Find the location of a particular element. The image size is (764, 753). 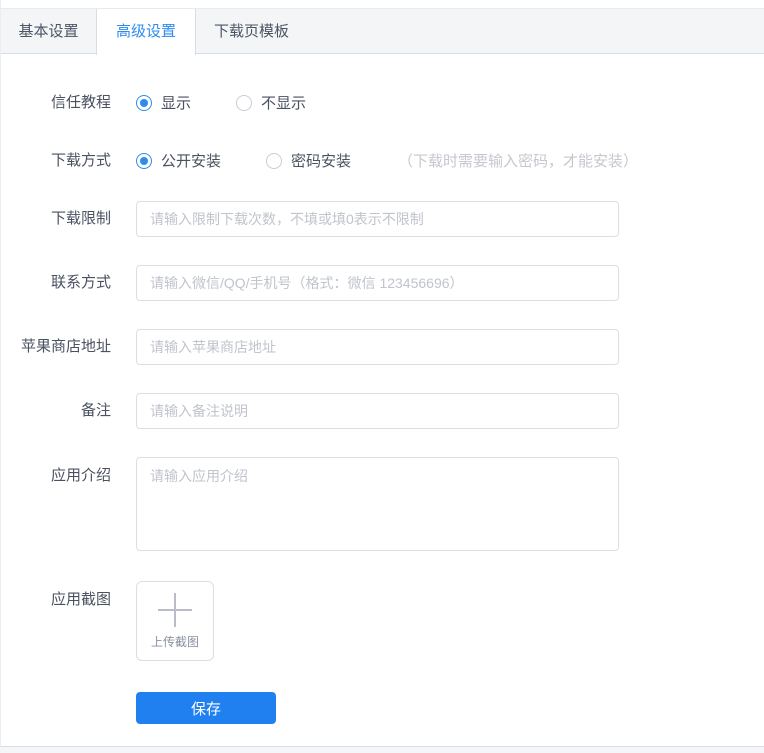

tab-download-page-template: 下载页模板 is located at coordinates (251, 31).